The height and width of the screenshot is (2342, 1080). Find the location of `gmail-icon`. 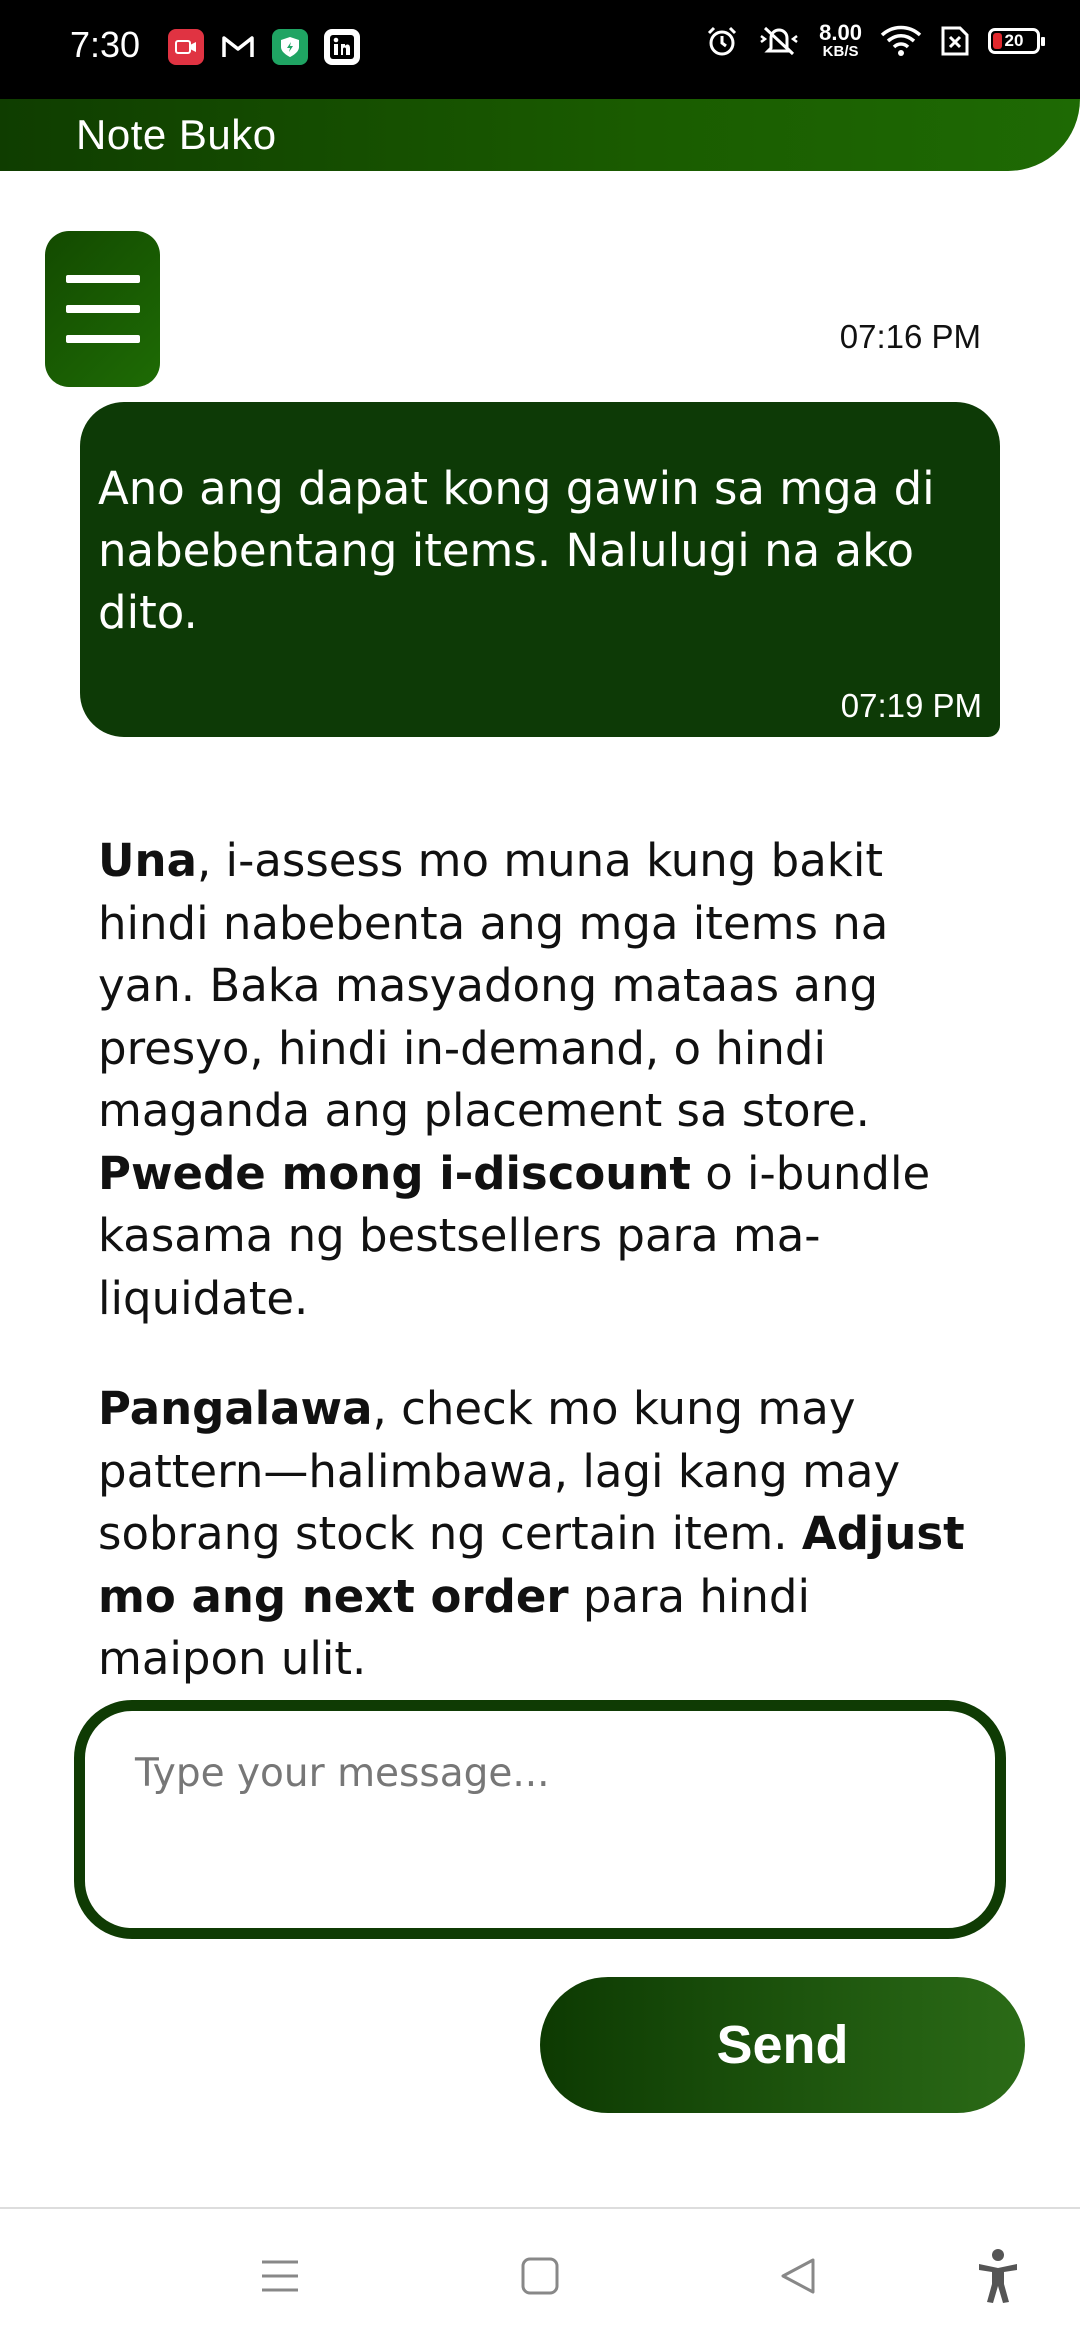

gmail-icon is located at coordinates (238, 47).